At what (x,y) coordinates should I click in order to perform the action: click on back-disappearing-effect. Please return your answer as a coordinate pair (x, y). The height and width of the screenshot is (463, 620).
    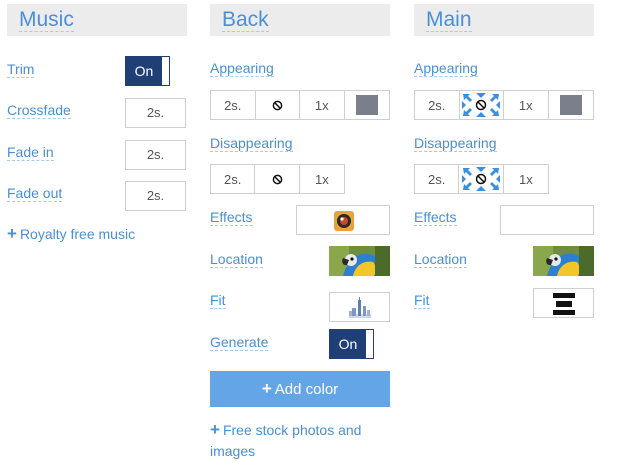
    Looking at the image, I should click on (277, 179).